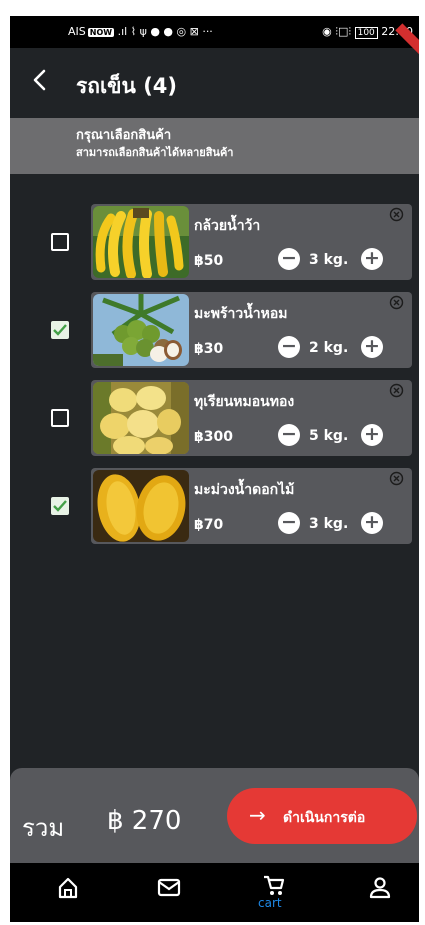 This screenshot has width=425, height=925. I want to click on proceed-button: → ดำเนินการต่อ, so click(322, 816).